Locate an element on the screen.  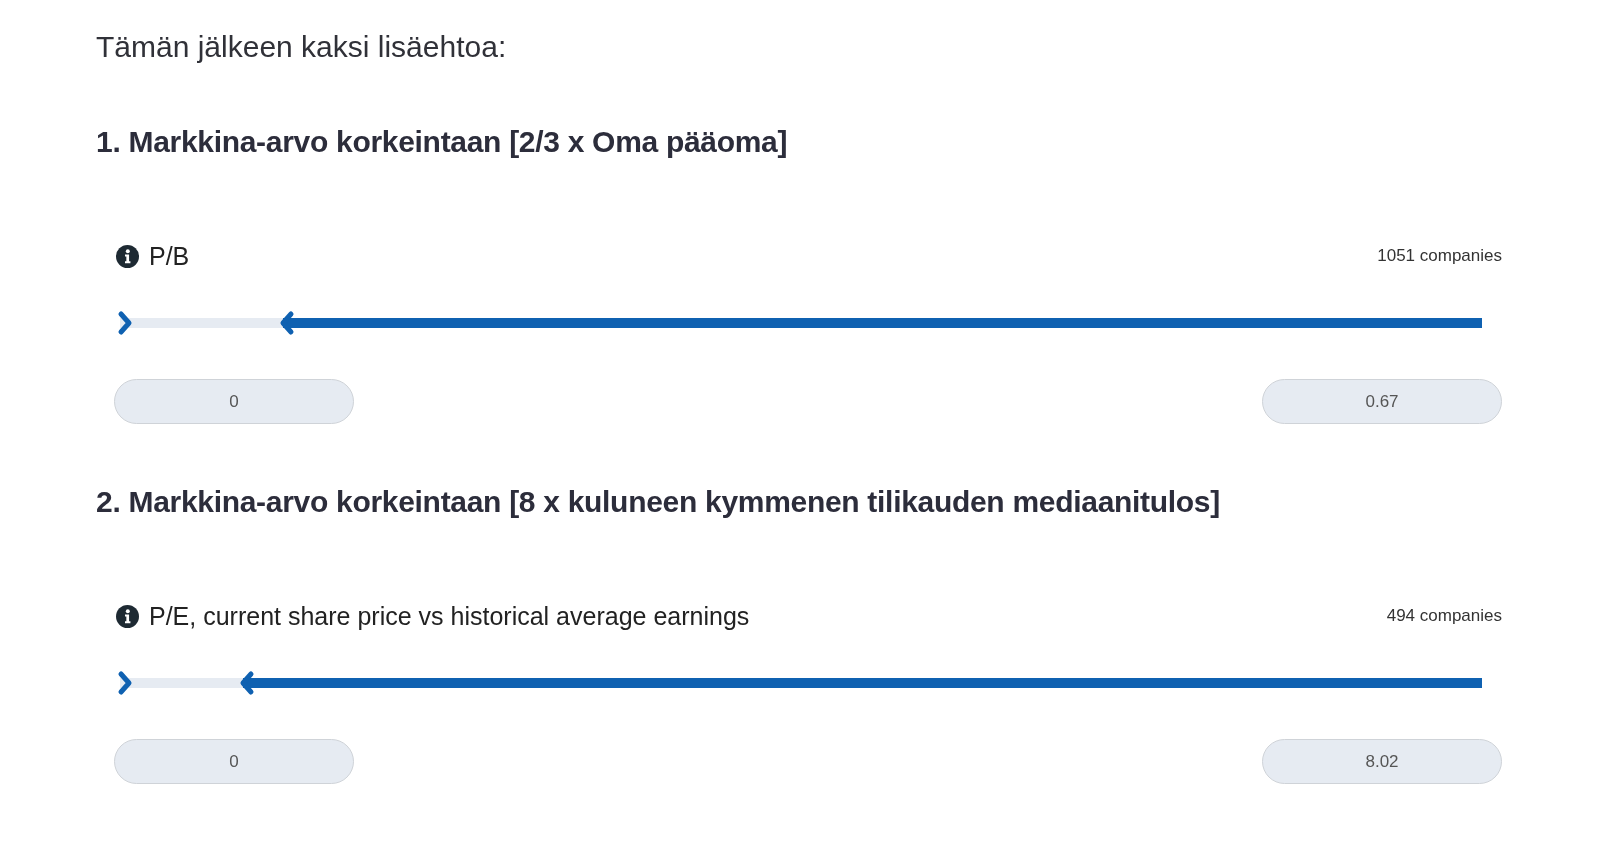
intro-text: Tämän jälkeen kaksi lisäehtoa: is located at coordinates (302, 47).